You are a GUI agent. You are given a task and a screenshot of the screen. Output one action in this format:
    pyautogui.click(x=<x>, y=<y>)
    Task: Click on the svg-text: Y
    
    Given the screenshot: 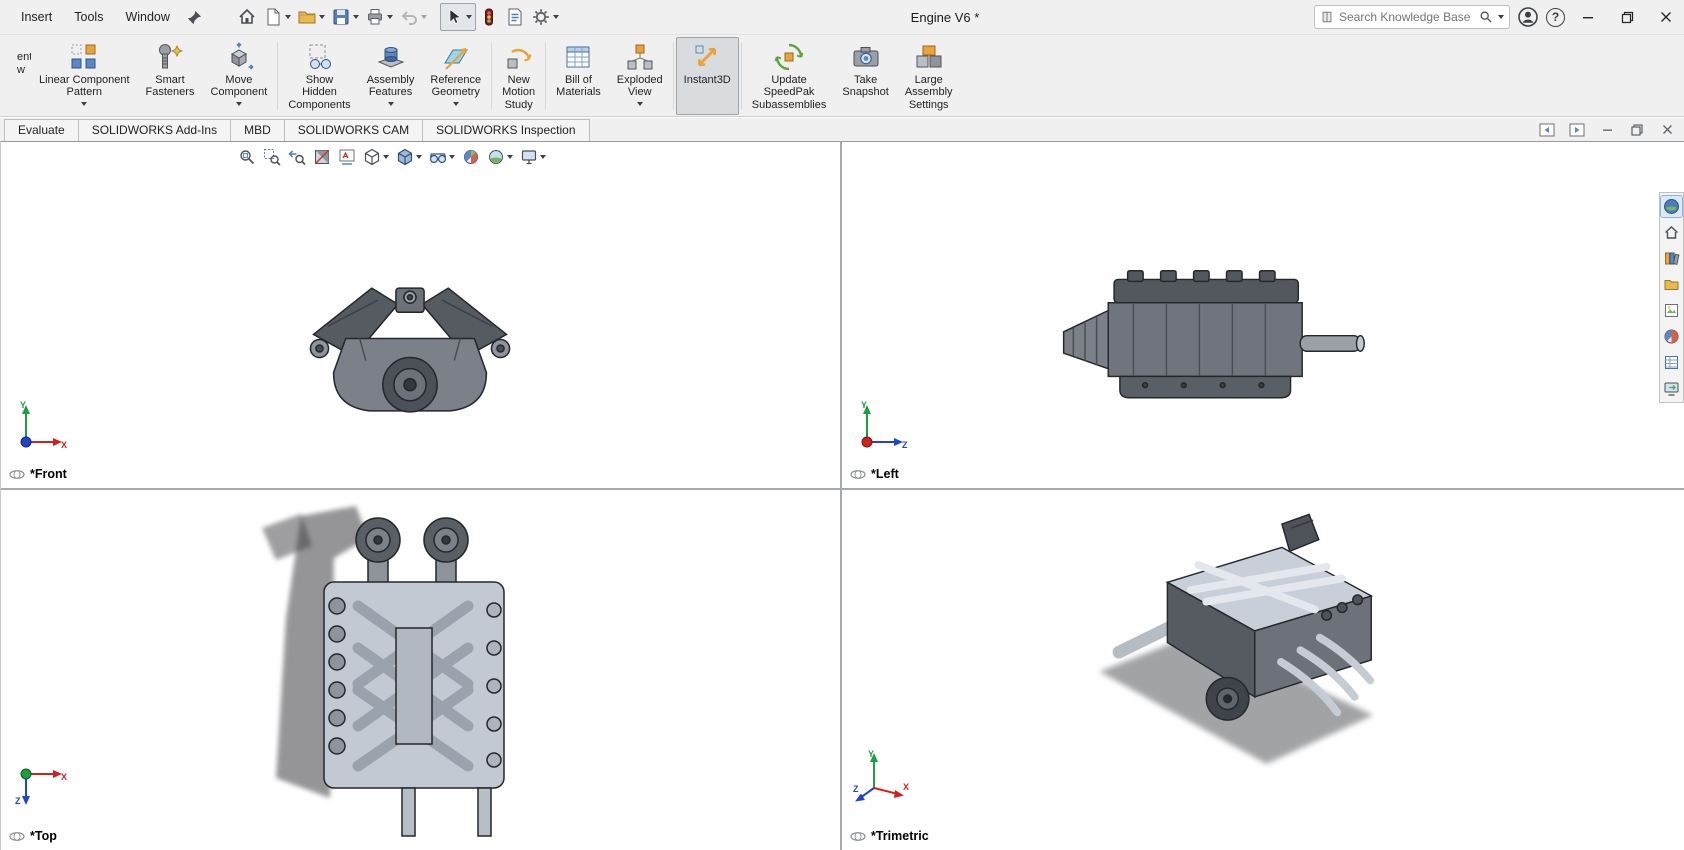 What is the action you would take?
    pyautogui.click(x=871, y=754)
    